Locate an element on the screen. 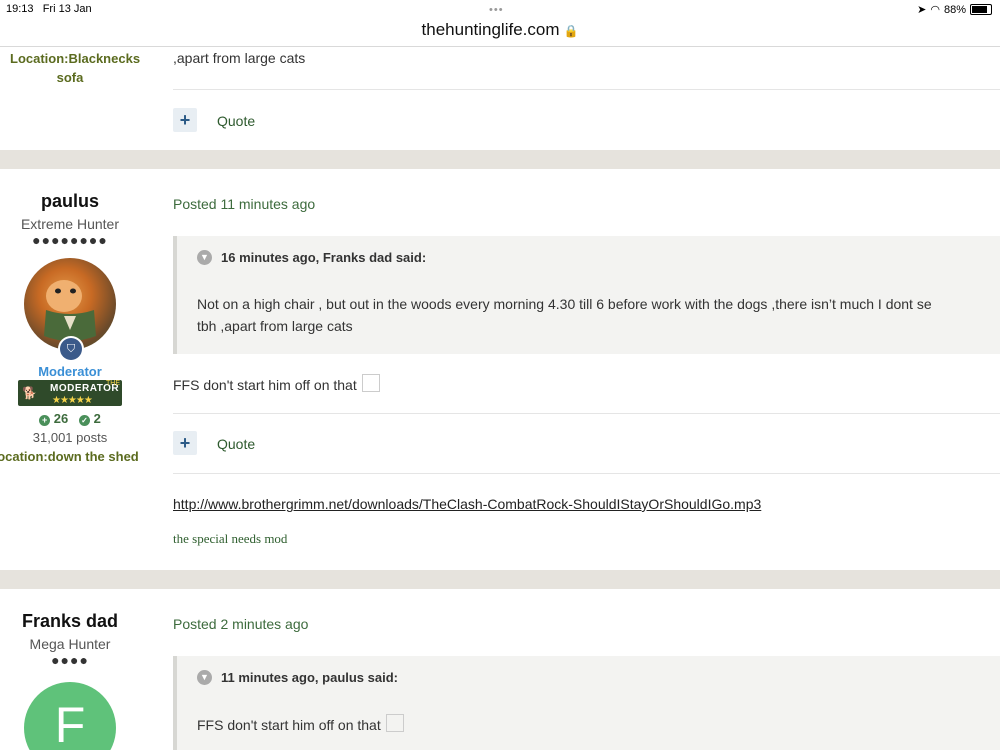 The image size is (1000, 750). post-count: 31,001 posts is located at coordinates (70, 437).